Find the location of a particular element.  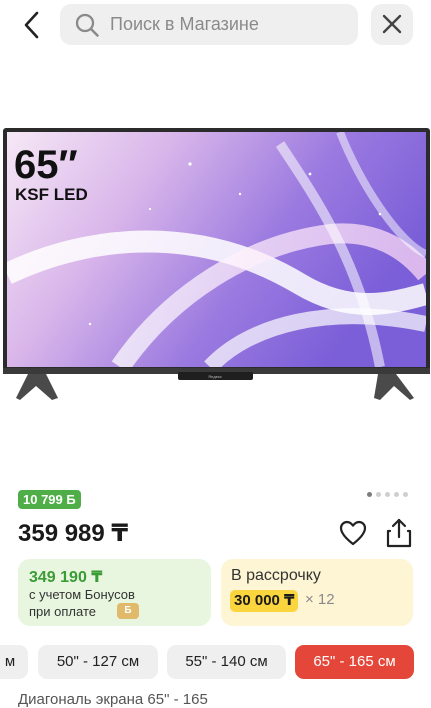

share-button is located at coordinates (399, 533).